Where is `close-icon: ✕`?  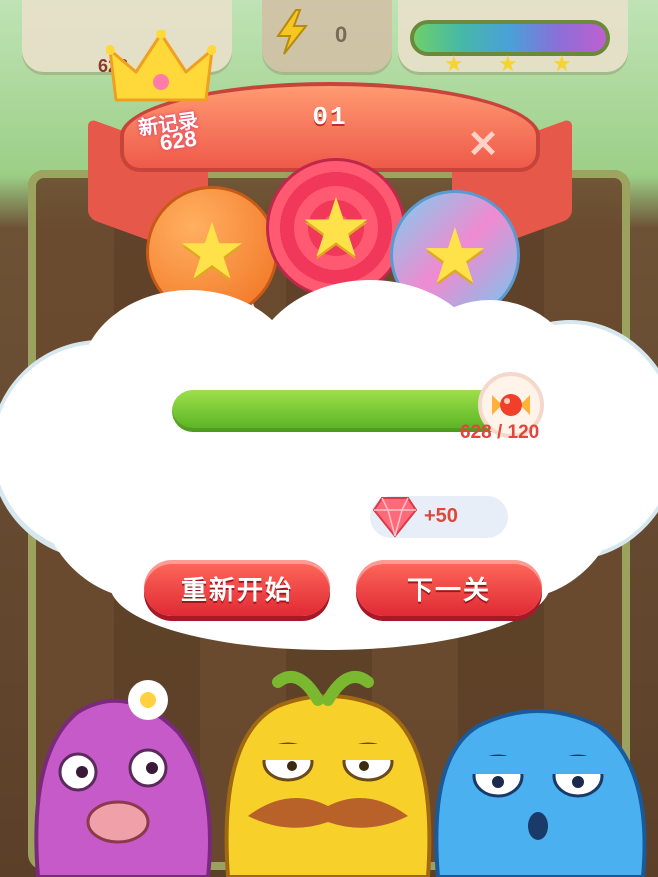
close-icon: ✕ is located at coordinates (483, 145).